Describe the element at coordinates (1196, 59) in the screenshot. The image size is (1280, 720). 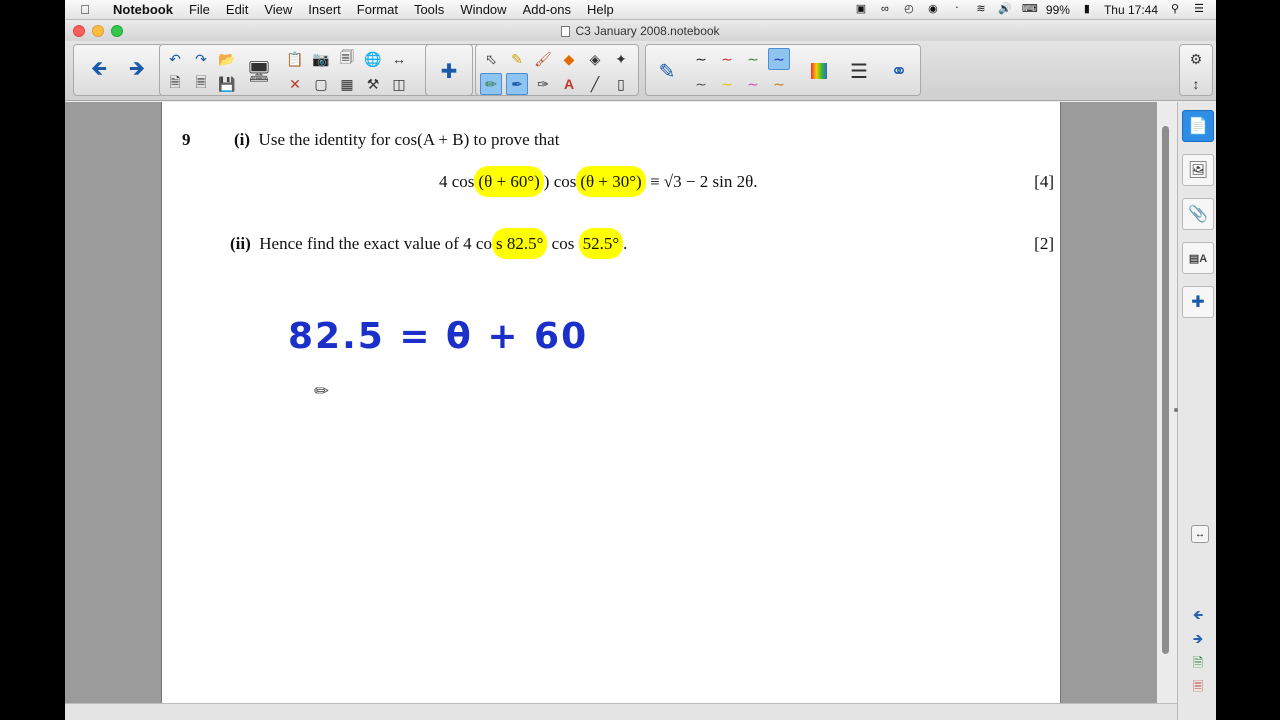
I see `settings-button: ⚙` at that location.